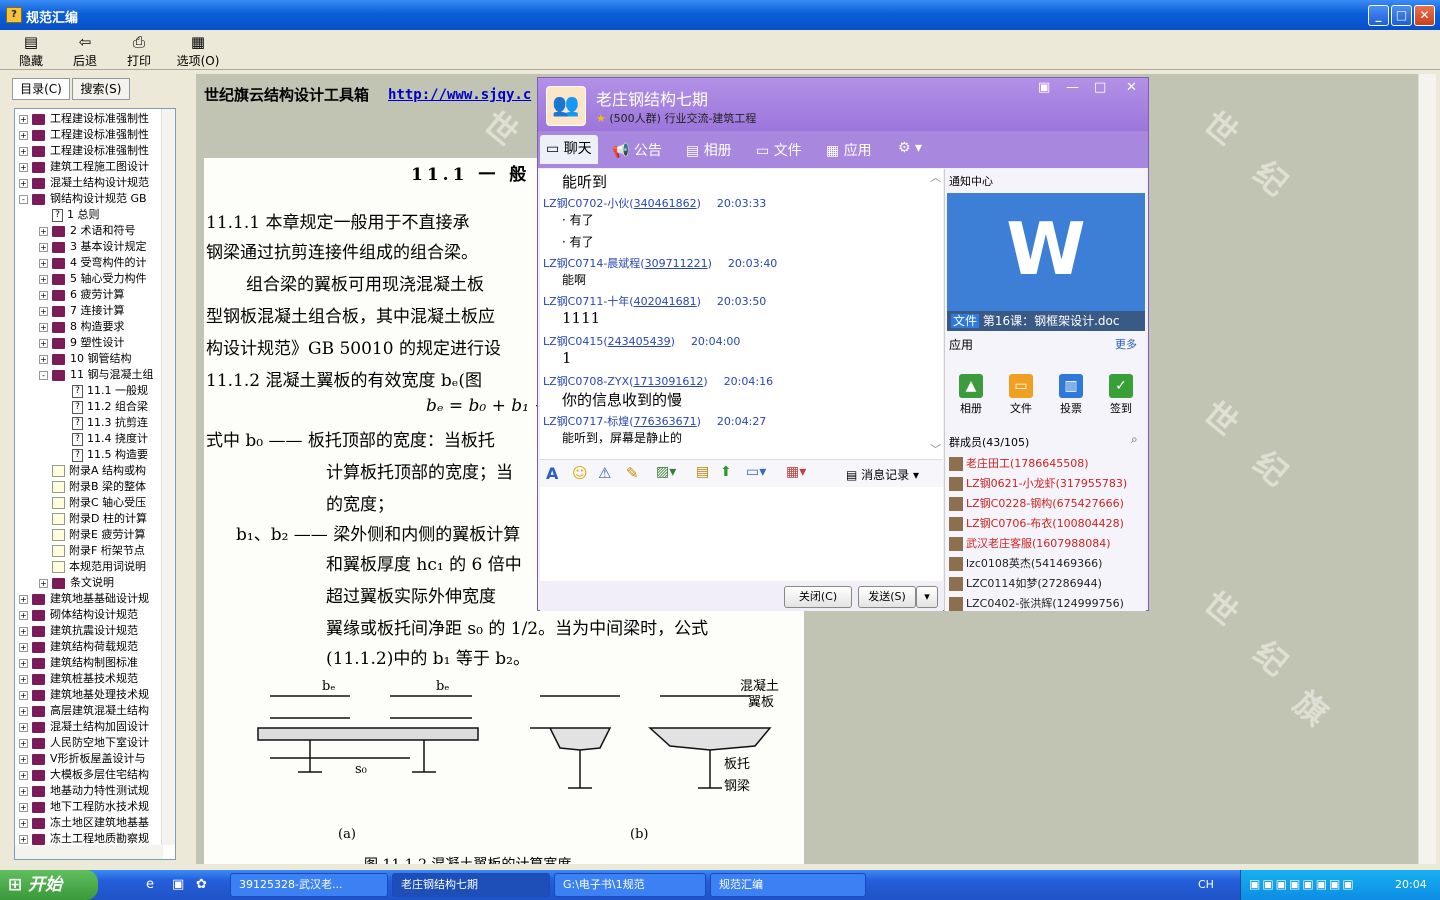 The image size is (1440, 900). I want to click on send-options-button: ▾, so click(927, 597).